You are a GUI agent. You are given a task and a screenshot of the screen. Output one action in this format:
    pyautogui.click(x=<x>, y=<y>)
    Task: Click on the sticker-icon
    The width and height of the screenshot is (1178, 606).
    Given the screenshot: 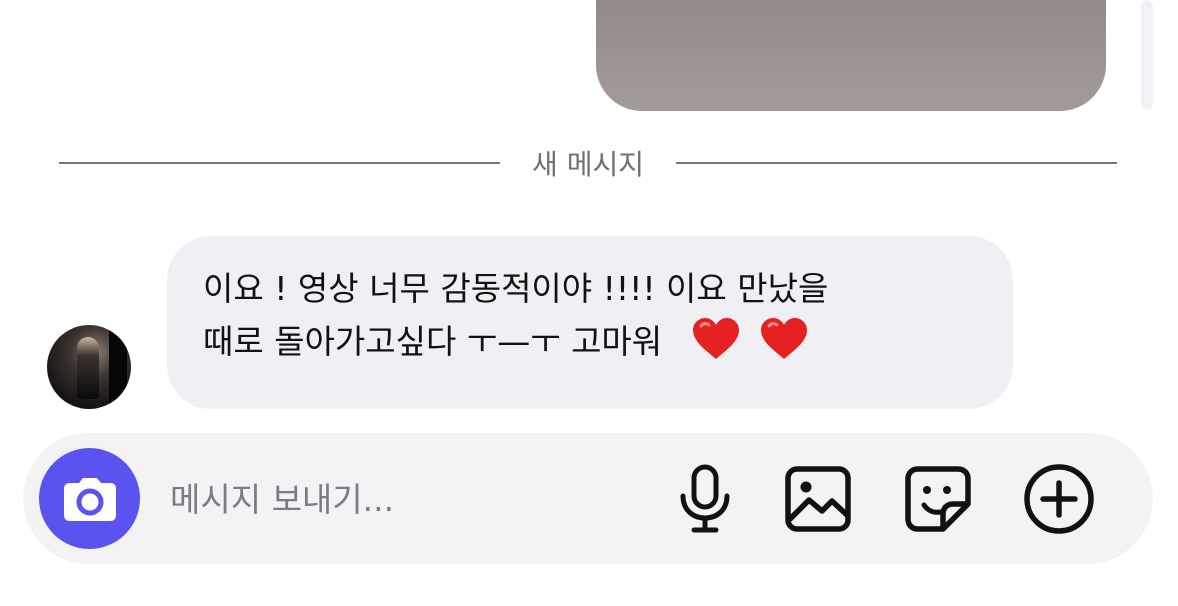 What is the action you would take?
    pyautogui.click(x=938, y=499)
    